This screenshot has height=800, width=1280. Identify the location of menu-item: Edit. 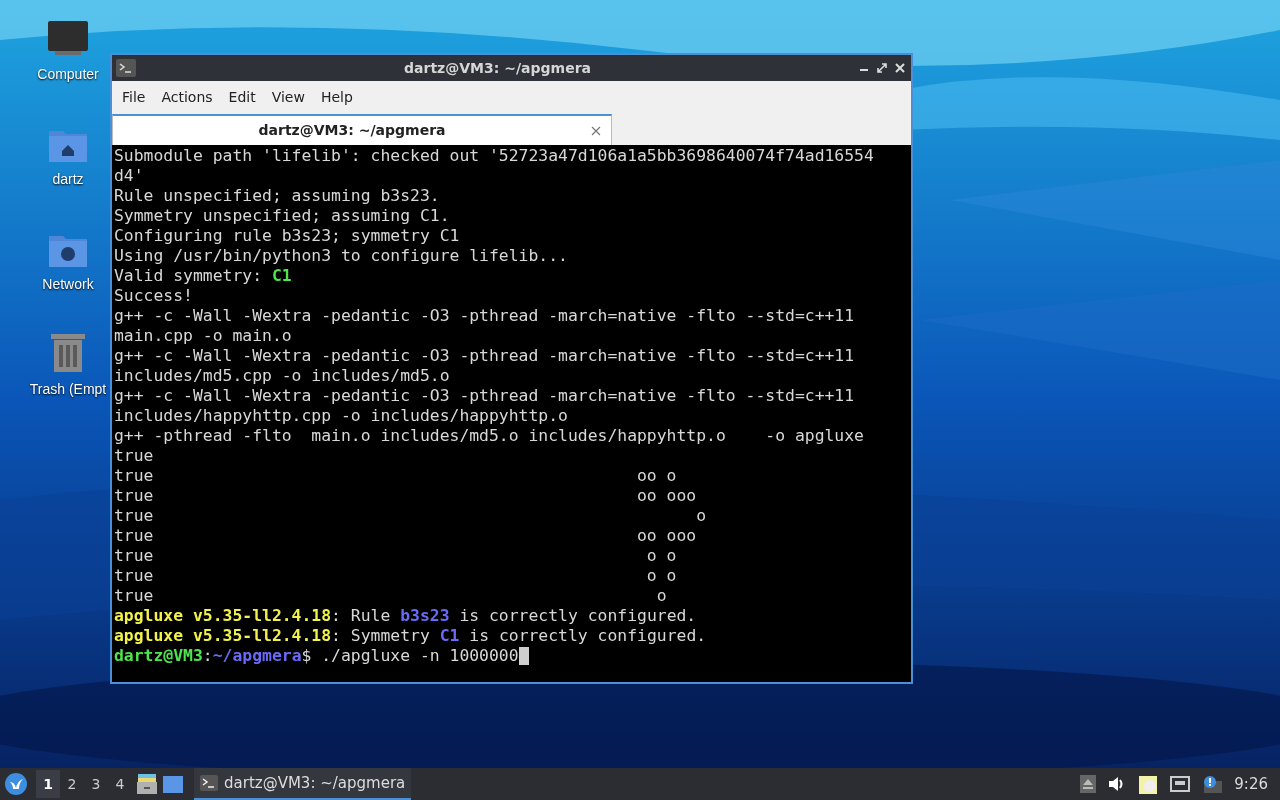
(242, 97).